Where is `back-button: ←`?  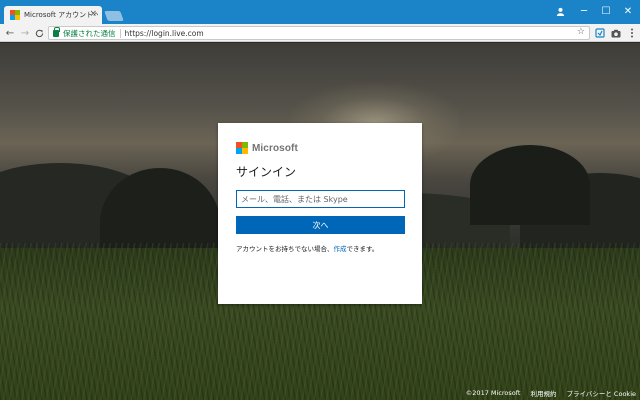
back-button: ← is located at coordinates (10, 33).